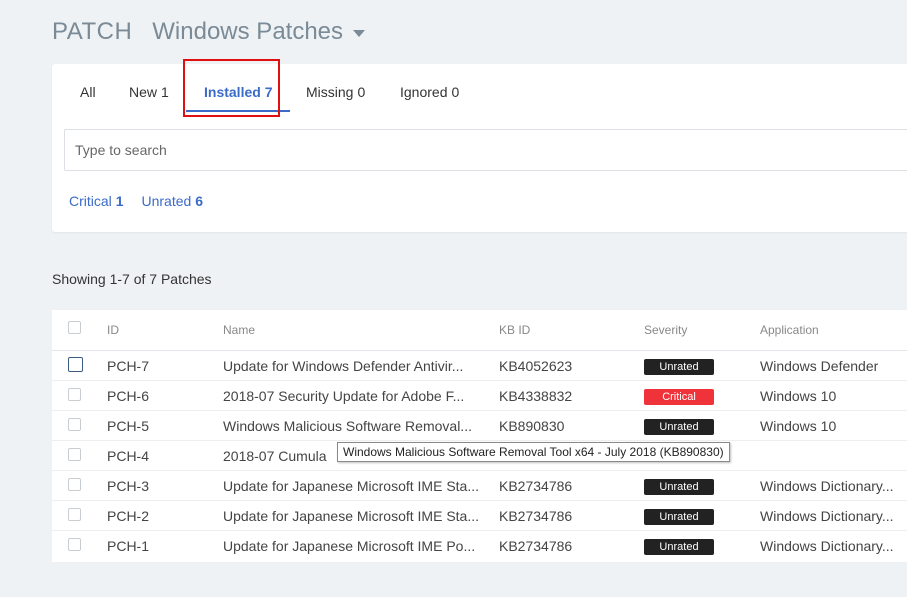 This screenshot has width=907, height=597. What do you see at coordinates (268, 92) in the screenshot?
I see `tab-count: 7` at bounding box center [268, 92].